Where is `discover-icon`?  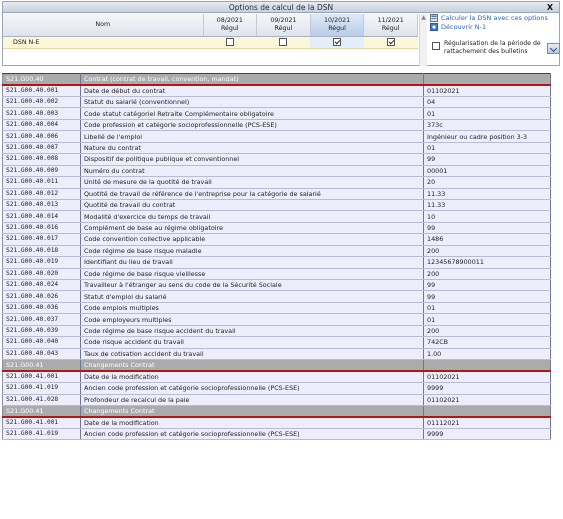 discover-icon is located at coordinates (434, 27).